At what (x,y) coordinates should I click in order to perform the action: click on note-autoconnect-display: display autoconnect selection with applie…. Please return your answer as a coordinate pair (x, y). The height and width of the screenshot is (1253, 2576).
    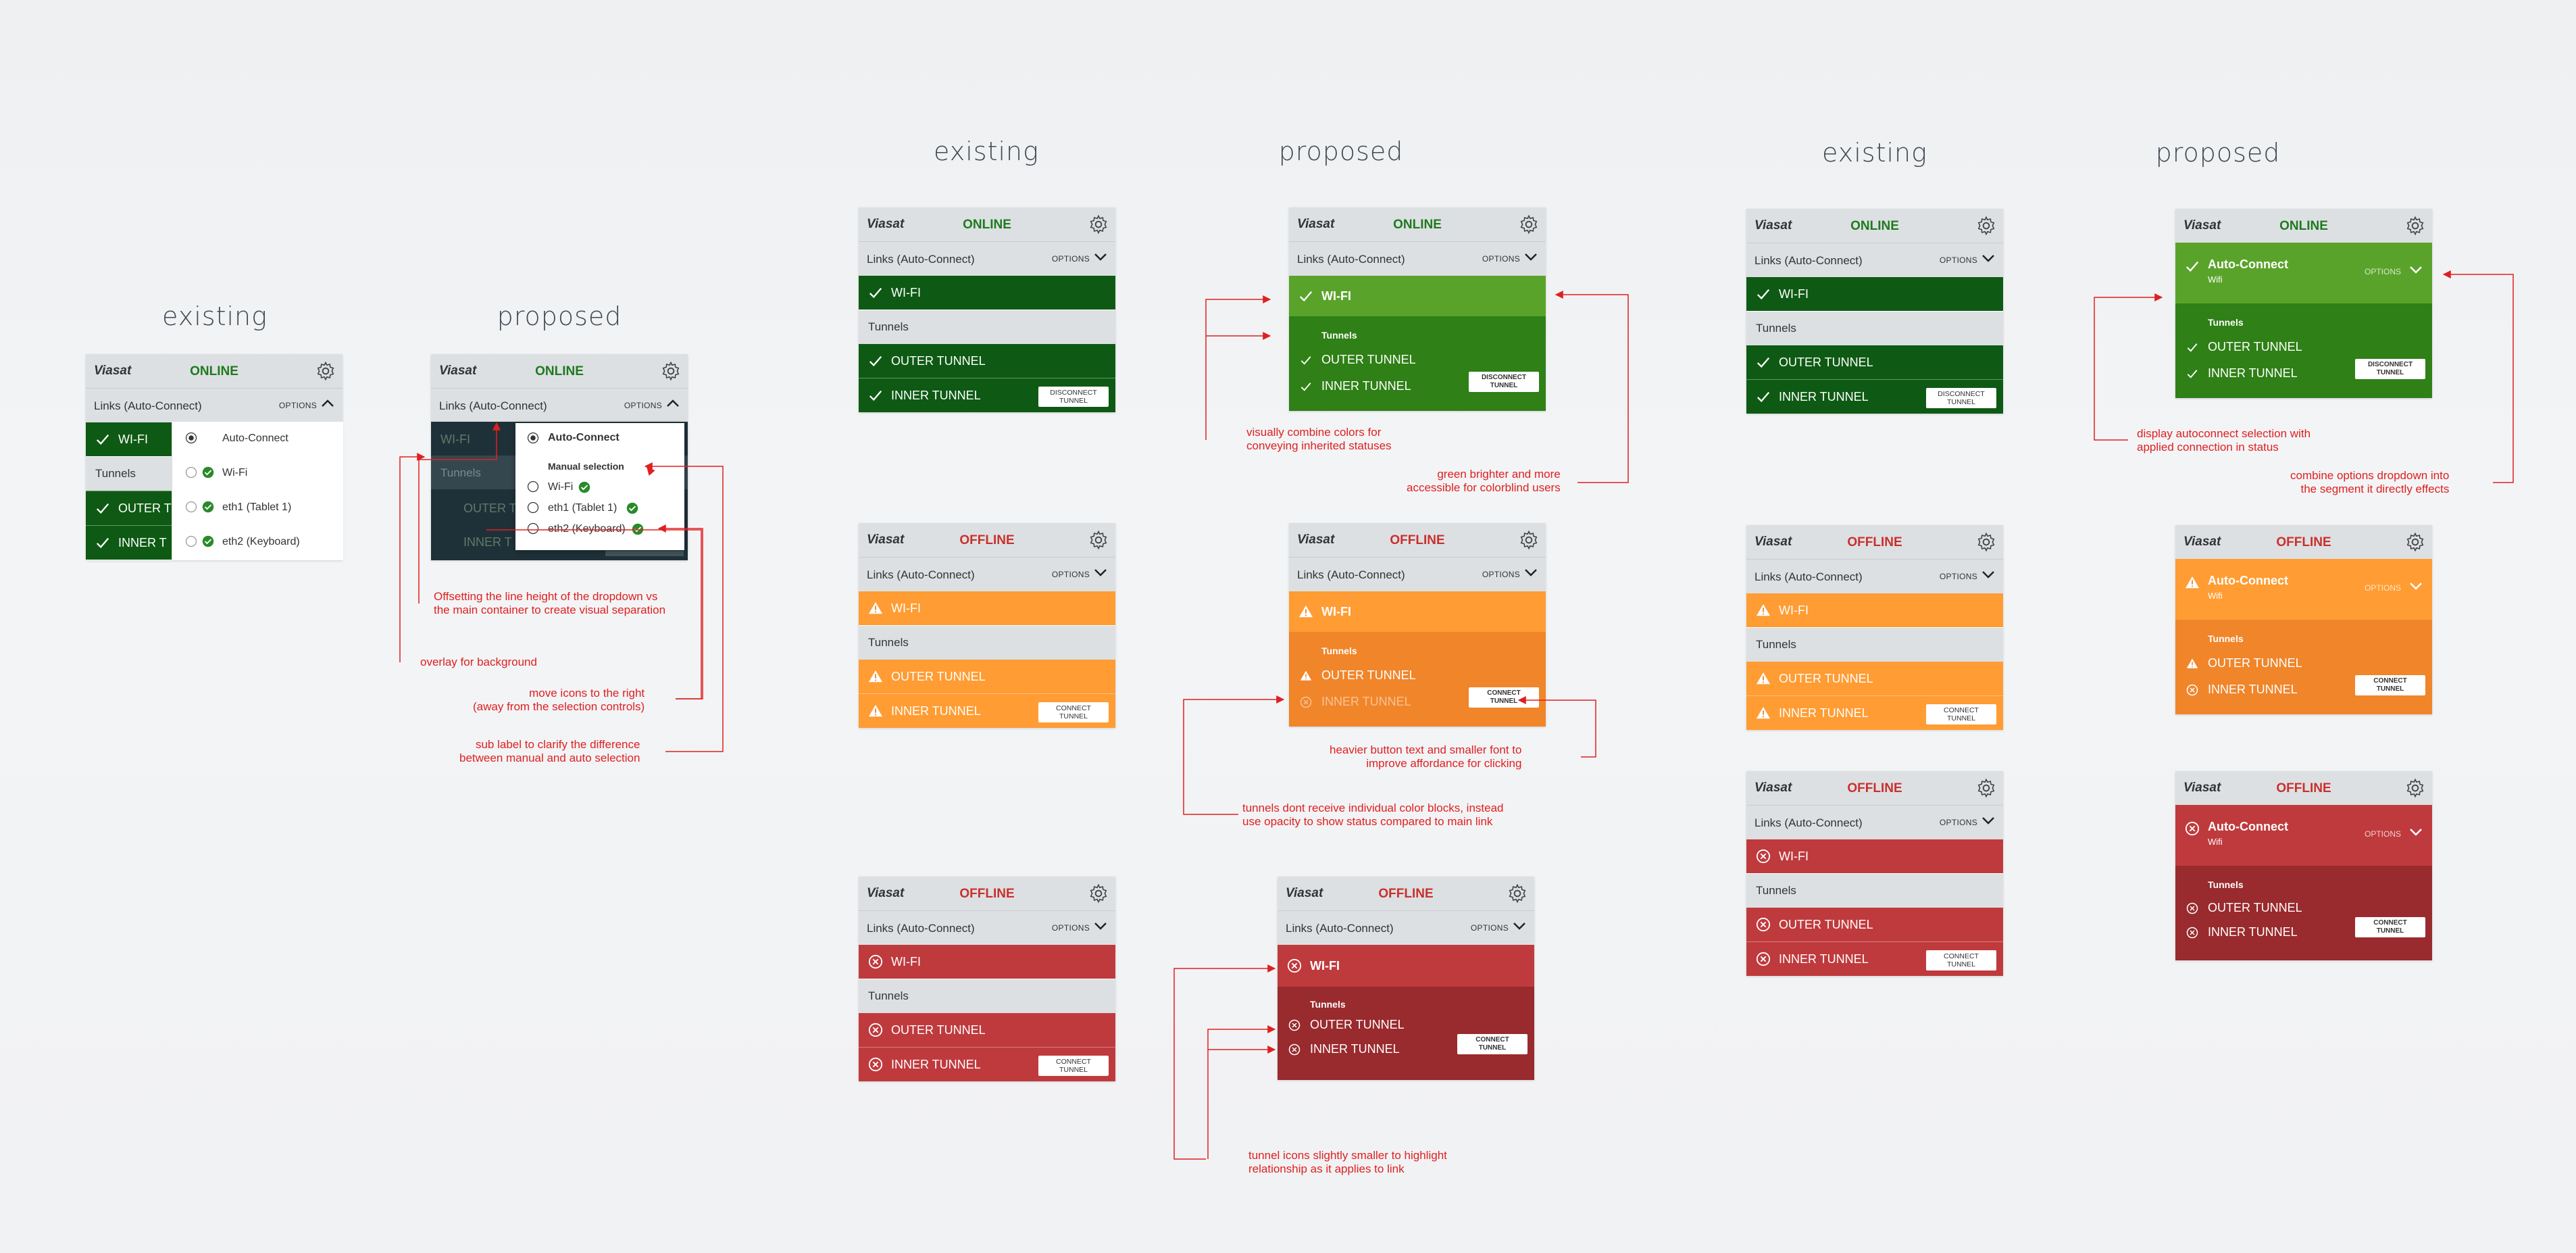
    Looking at the image, I should click on (2224, 440).